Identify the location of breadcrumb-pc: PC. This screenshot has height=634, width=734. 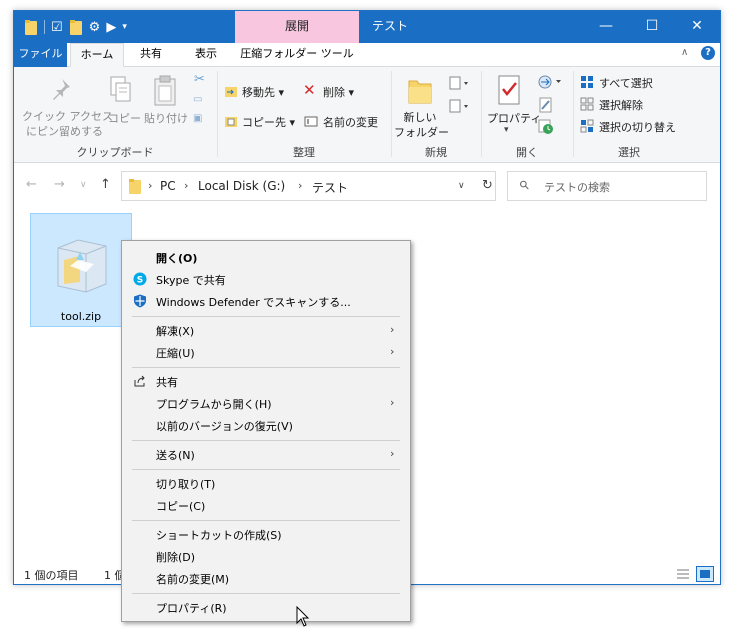
(168, 186).